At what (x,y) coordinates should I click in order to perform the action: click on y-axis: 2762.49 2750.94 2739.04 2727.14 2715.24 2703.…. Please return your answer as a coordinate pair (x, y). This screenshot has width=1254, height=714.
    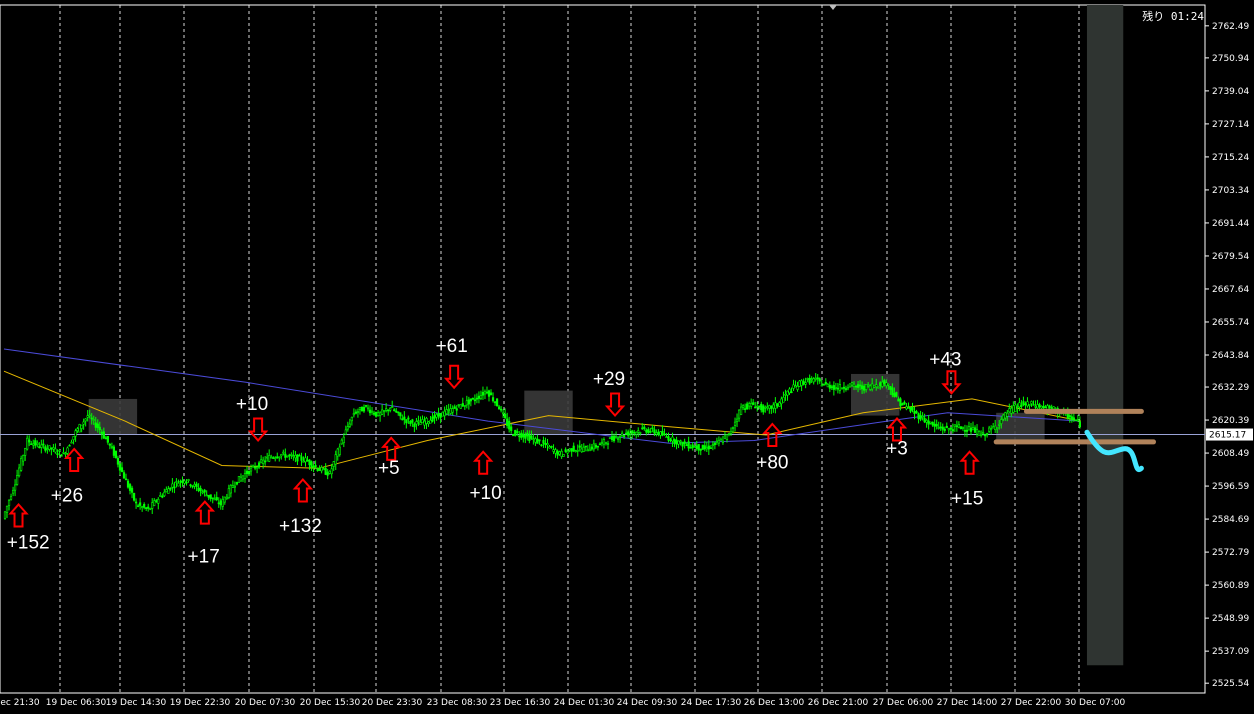
    Looking at the image, I should click on (1227, 355).